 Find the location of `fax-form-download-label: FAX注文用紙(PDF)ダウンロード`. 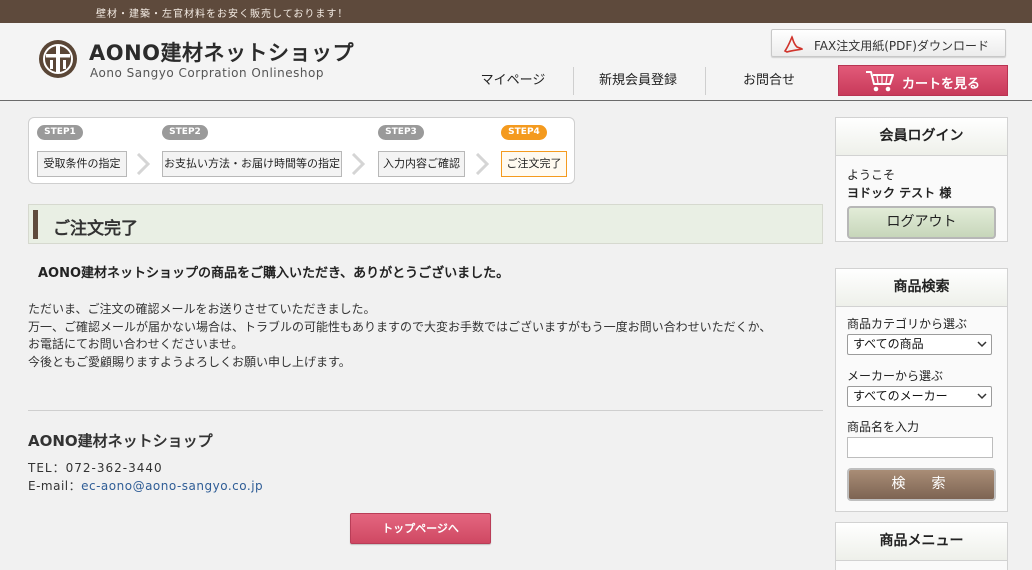

fax-form-download-label: FAX注文用紙(PDF)ダウンロード is located at coordinates (901, 46).